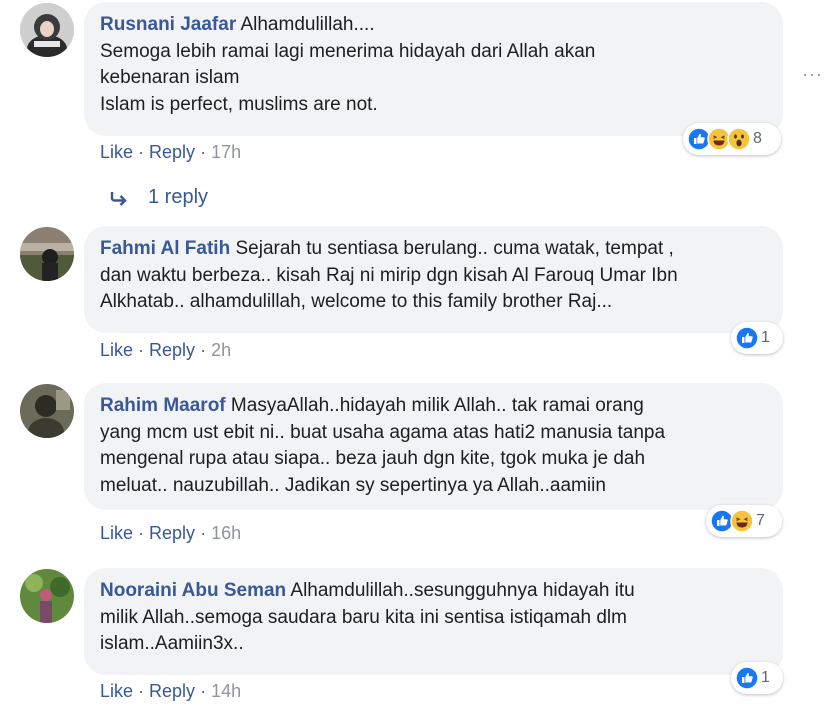 The height and width of the screenshot is (708, 840). What do you see at coordinates (757, 138) in the screenshot?
I see `reaction-count: 8` at bounding box center [757, 138].